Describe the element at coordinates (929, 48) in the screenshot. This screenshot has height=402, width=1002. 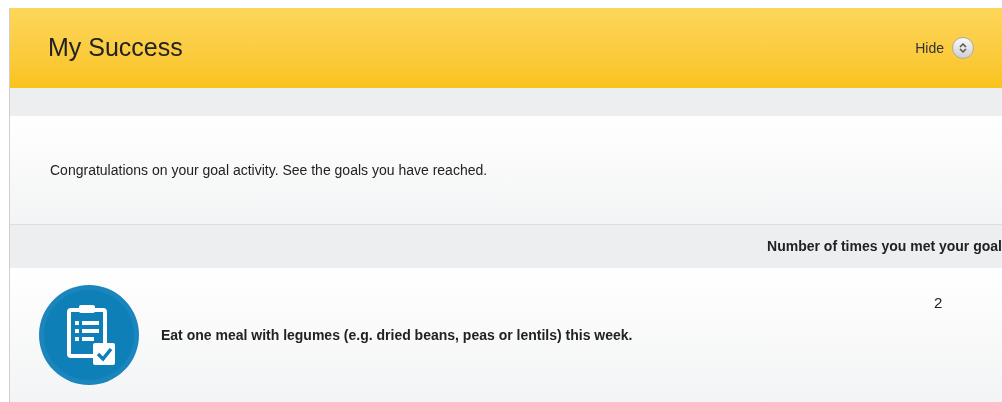
I see `hide-label: Hide` at that location.